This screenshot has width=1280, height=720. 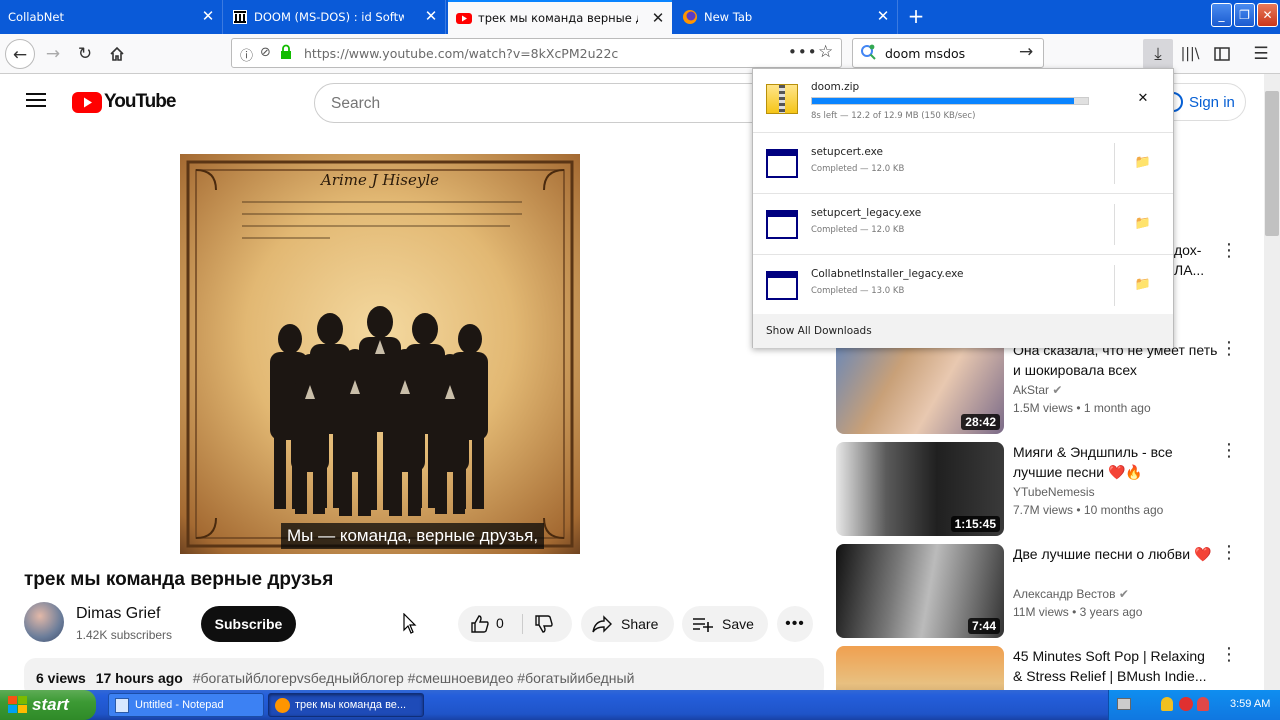 What do you see at coordinates (916, 16) in the screenshot?
I see `new-tab-button: +` at bounding box center [916, 16].